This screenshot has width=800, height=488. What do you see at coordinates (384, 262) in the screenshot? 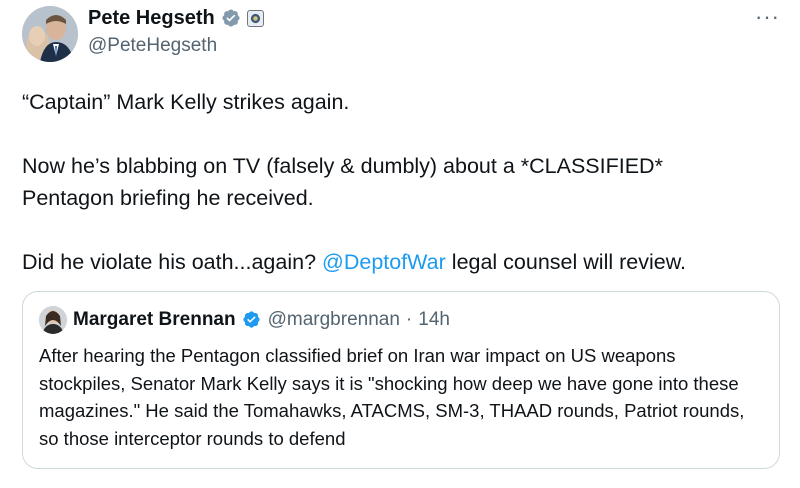
I see `mention-link: @DeptofWar` at bounding box center [384, 262].